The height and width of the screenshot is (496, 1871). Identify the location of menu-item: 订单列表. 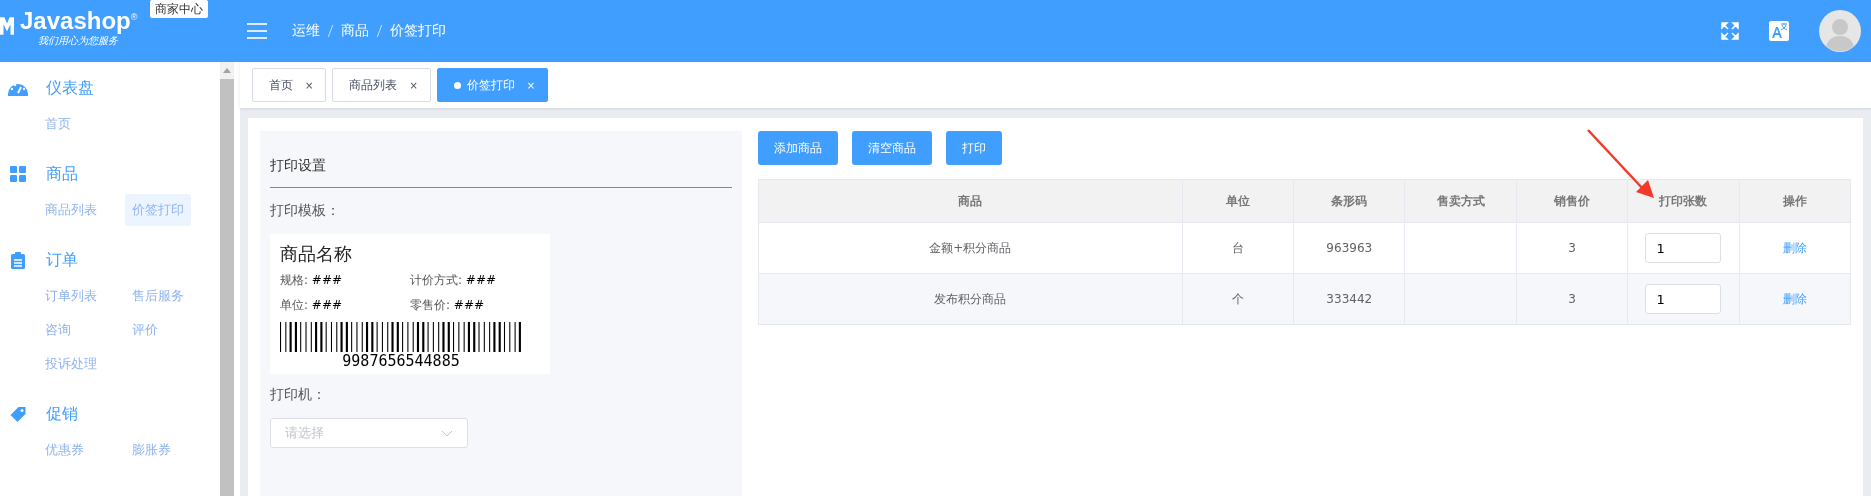
(71, 296).